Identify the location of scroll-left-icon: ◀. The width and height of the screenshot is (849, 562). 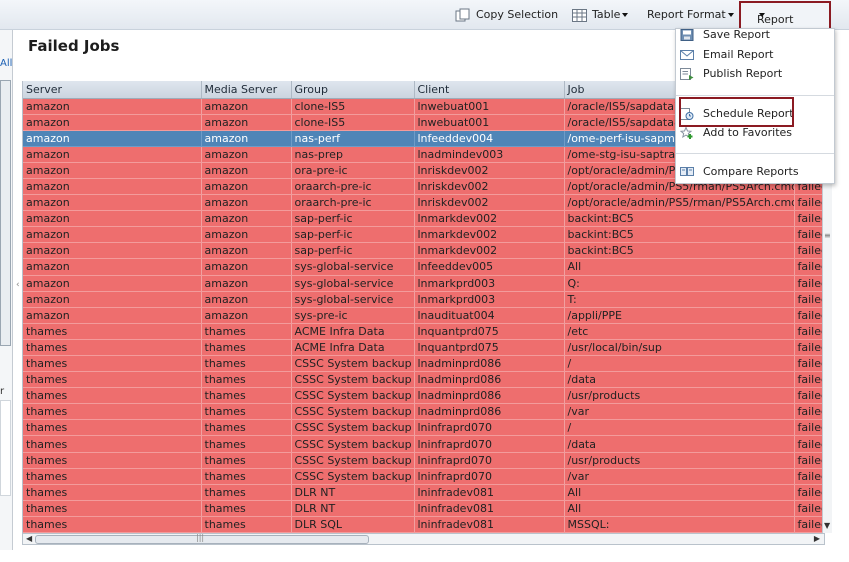
(29, 538).